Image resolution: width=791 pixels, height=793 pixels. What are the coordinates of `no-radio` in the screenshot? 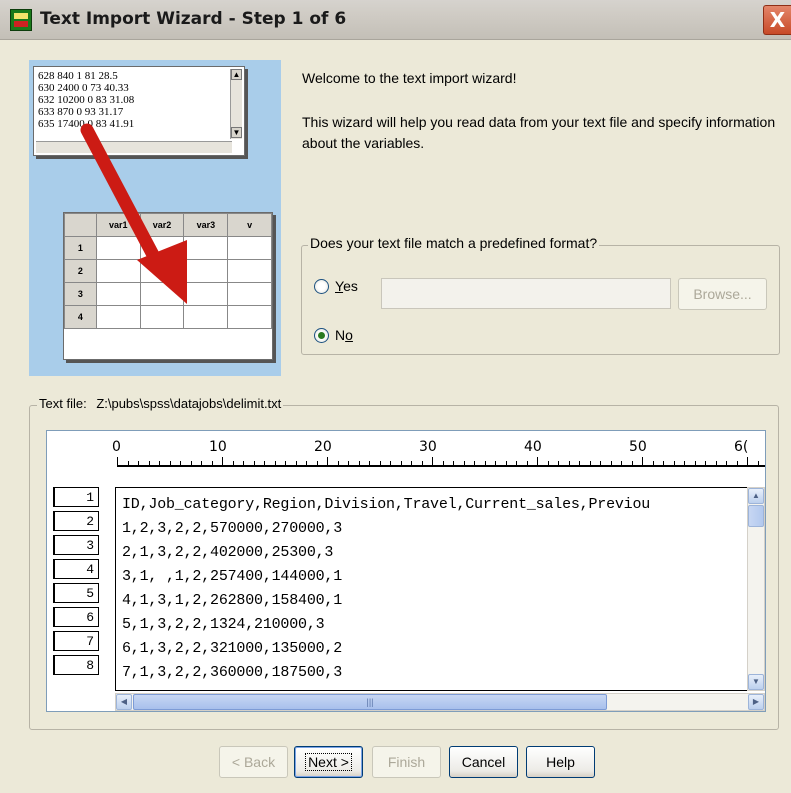 It's located at (321, 335).